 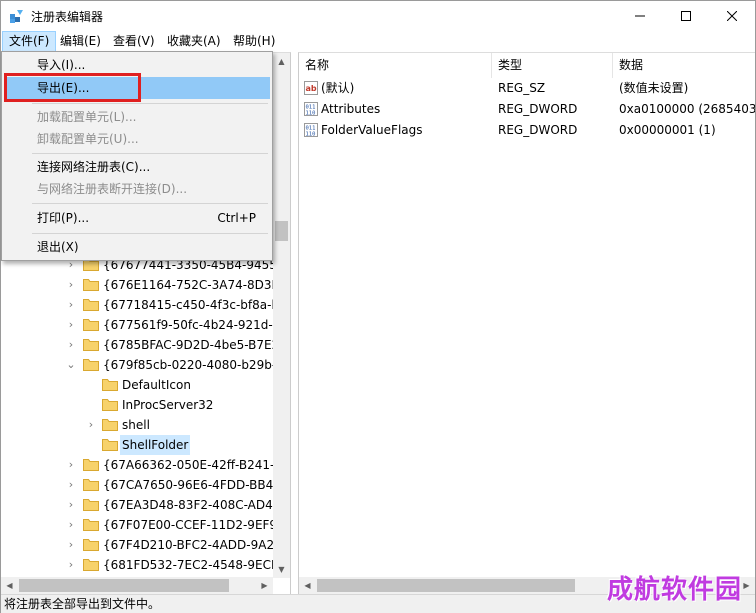 I want to click on maximize-button, so click(x=686, y=16).